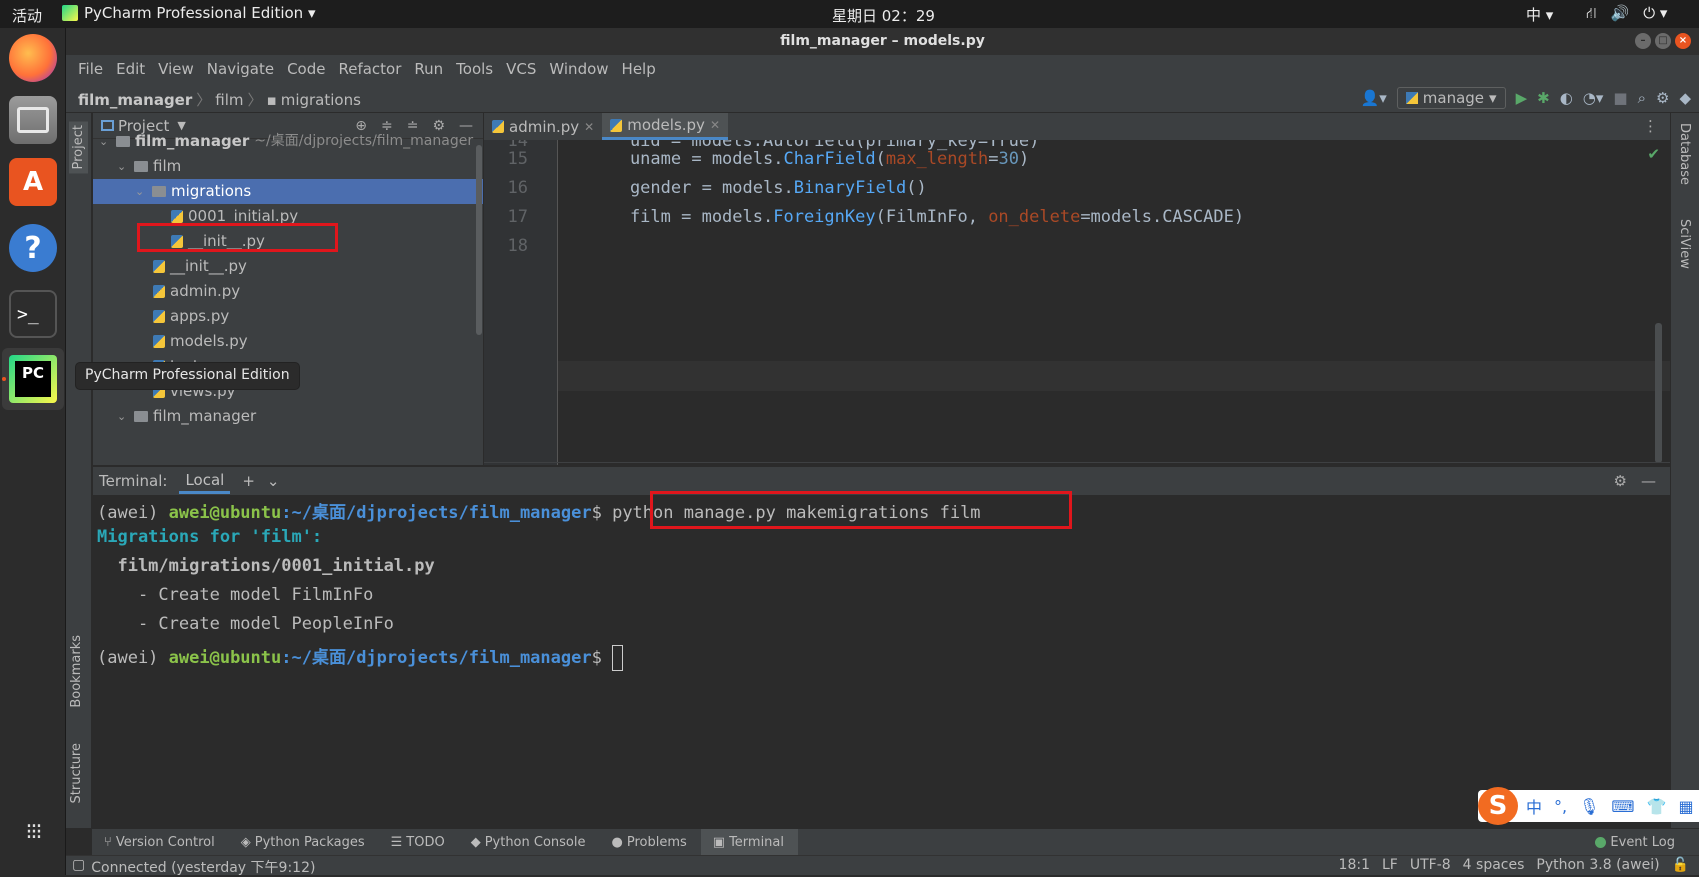  What do you see at coordinates (200, 266) in the screenshot?
I see `tree-item-init-film: __init__.py` at bounding box center [200, 266].